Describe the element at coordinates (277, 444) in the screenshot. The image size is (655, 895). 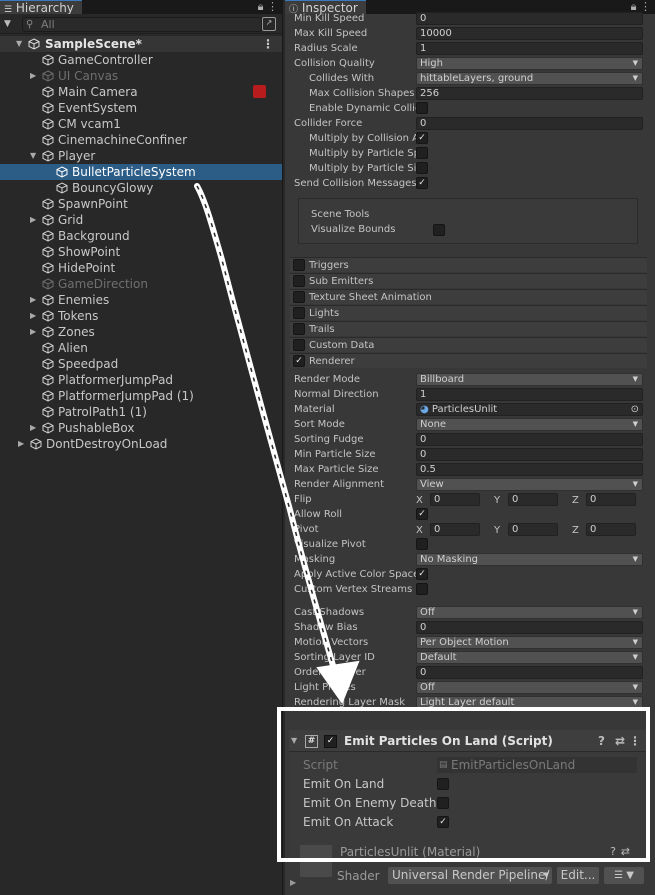
I see `annotation-arrow` at that location.